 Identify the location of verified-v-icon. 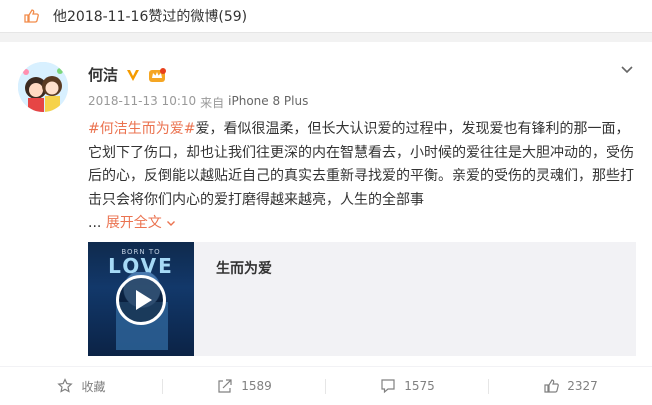
(133, 75).